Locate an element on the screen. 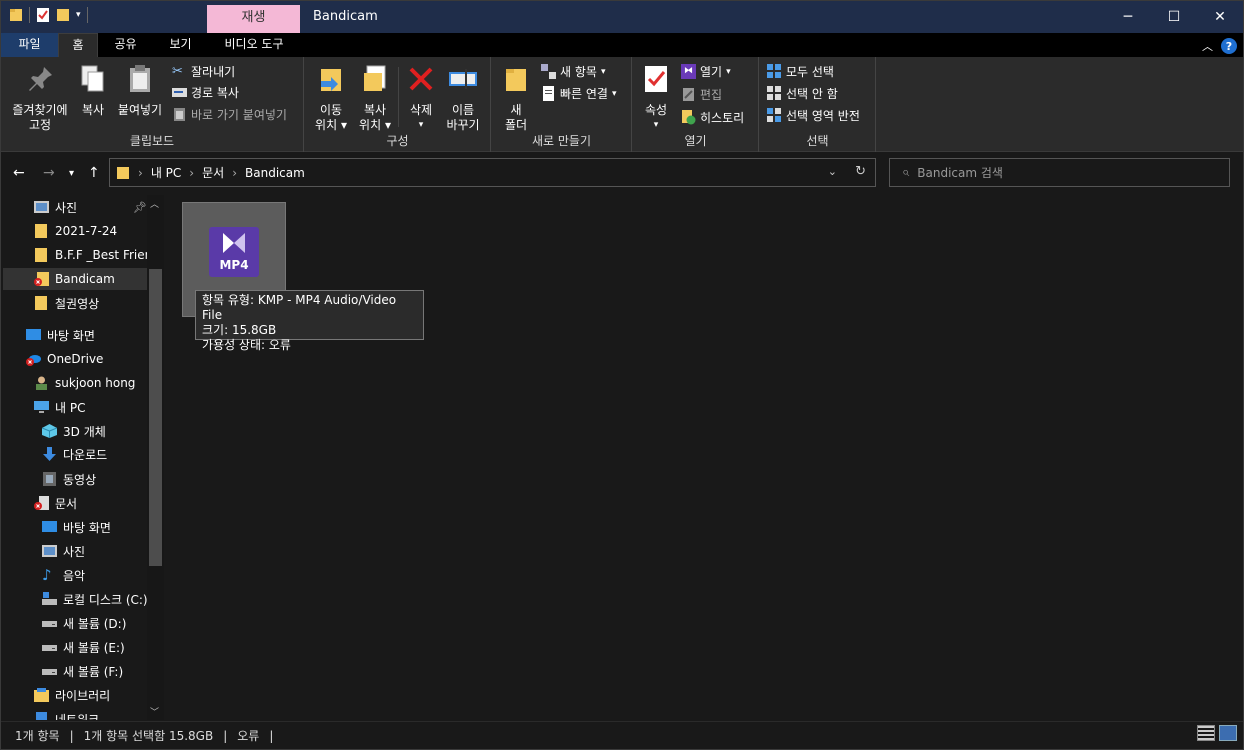 Image resolution: width=1244 pixels, height=750 pixels. up-arrow-icon: ↑ is located at coordinates (94, 173).